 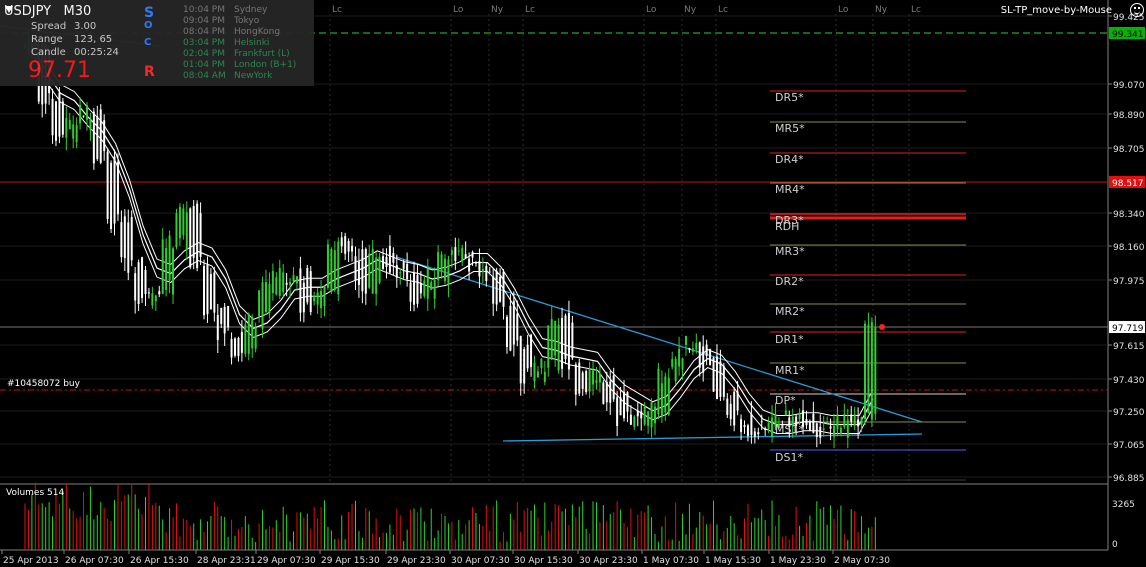 What do you see at coordinates (251, 10) in the screenshot?
I see `session-name: Sydney` at bounding box center [251, 10].